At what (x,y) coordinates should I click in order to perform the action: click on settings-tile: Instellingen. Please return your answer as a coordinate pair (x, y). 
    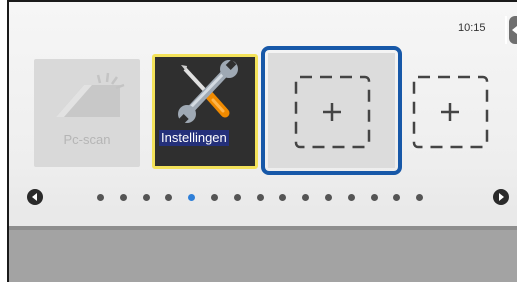
    Looking at the image, I should click on (205, 111).